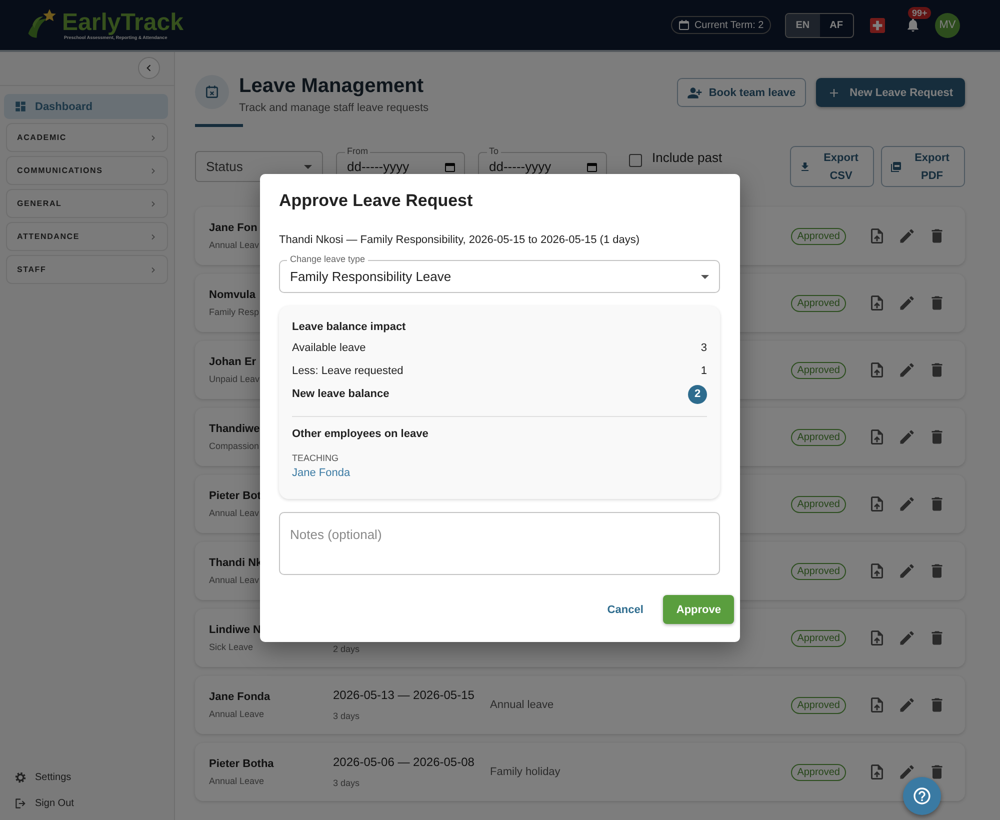  Describe the element at coordinates (54, 803) in the screenshot. I see `sidebar-footer-label: Sign Out` at that location.